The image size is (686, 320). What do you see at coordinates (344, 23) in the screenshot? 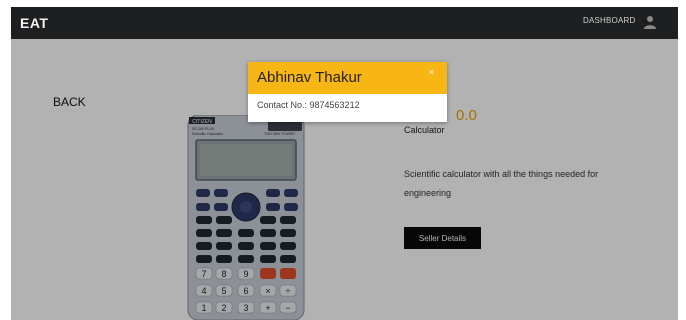
I see `navbar: EAT DASHBOARD` at bounding box center [344, 23].